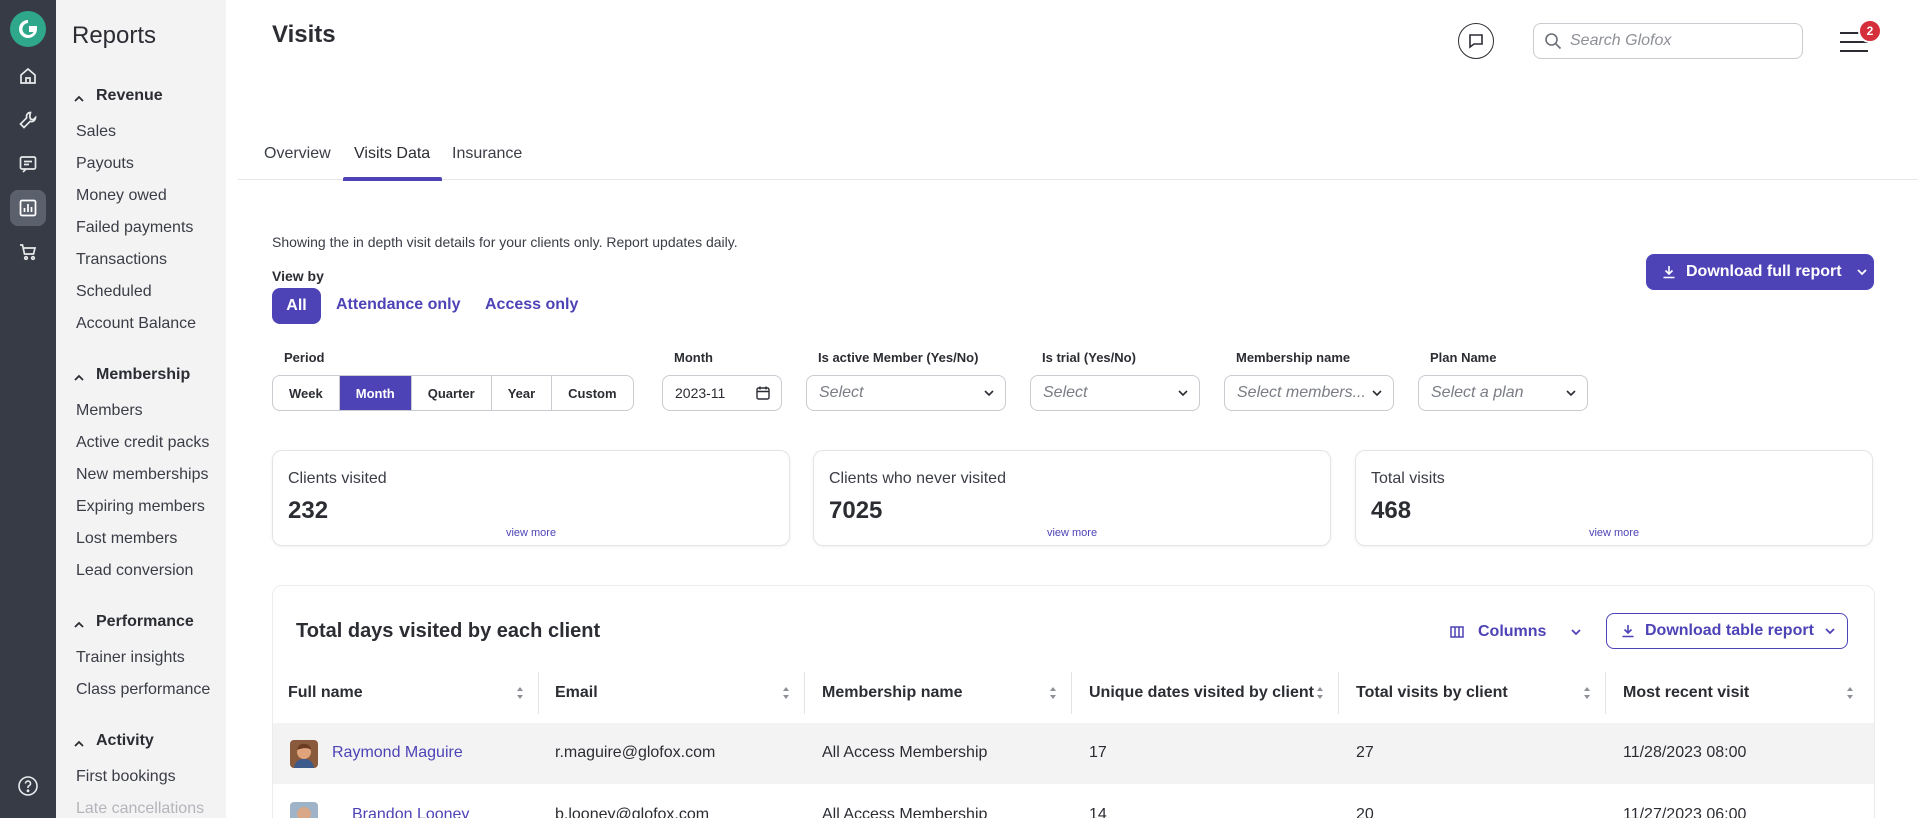 The height and width of the screenshot is (818, 1918). Describe the element at coordinates (126, 777) in the screenshot. I see `sidebar-item-first-bookings: First bookings` at that location.